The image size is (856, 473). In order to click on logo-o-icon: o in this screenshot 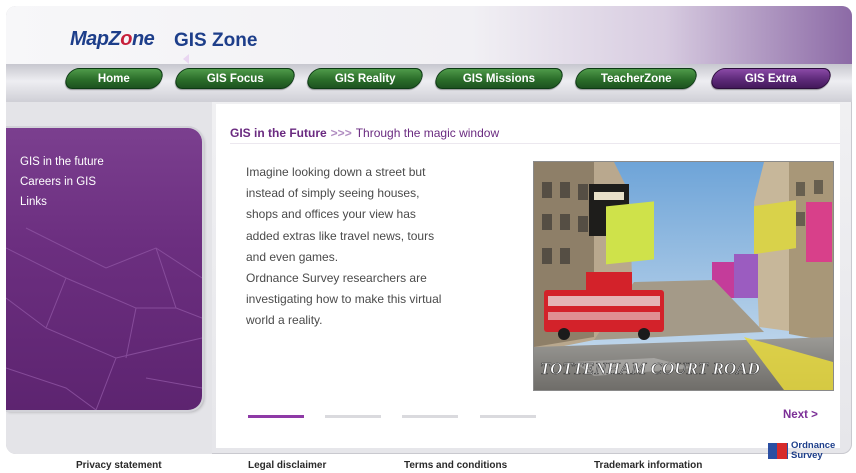, I will do `click(126, 39)`.